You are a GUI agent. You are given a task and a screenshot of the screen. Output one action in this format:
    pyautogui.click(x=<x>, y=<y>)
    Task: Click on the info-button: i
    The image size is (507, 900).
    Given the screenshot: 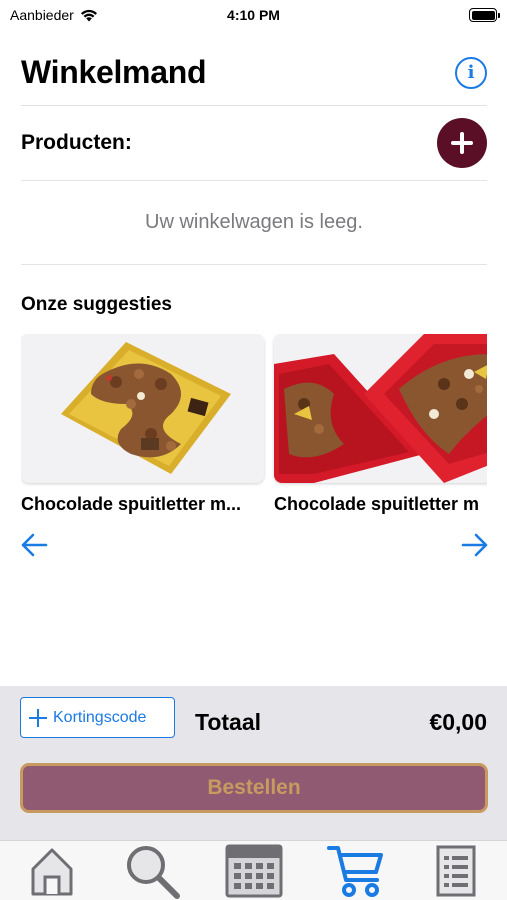 What is the action you would take?
    pyautogui.click(x=471, y=72)
    